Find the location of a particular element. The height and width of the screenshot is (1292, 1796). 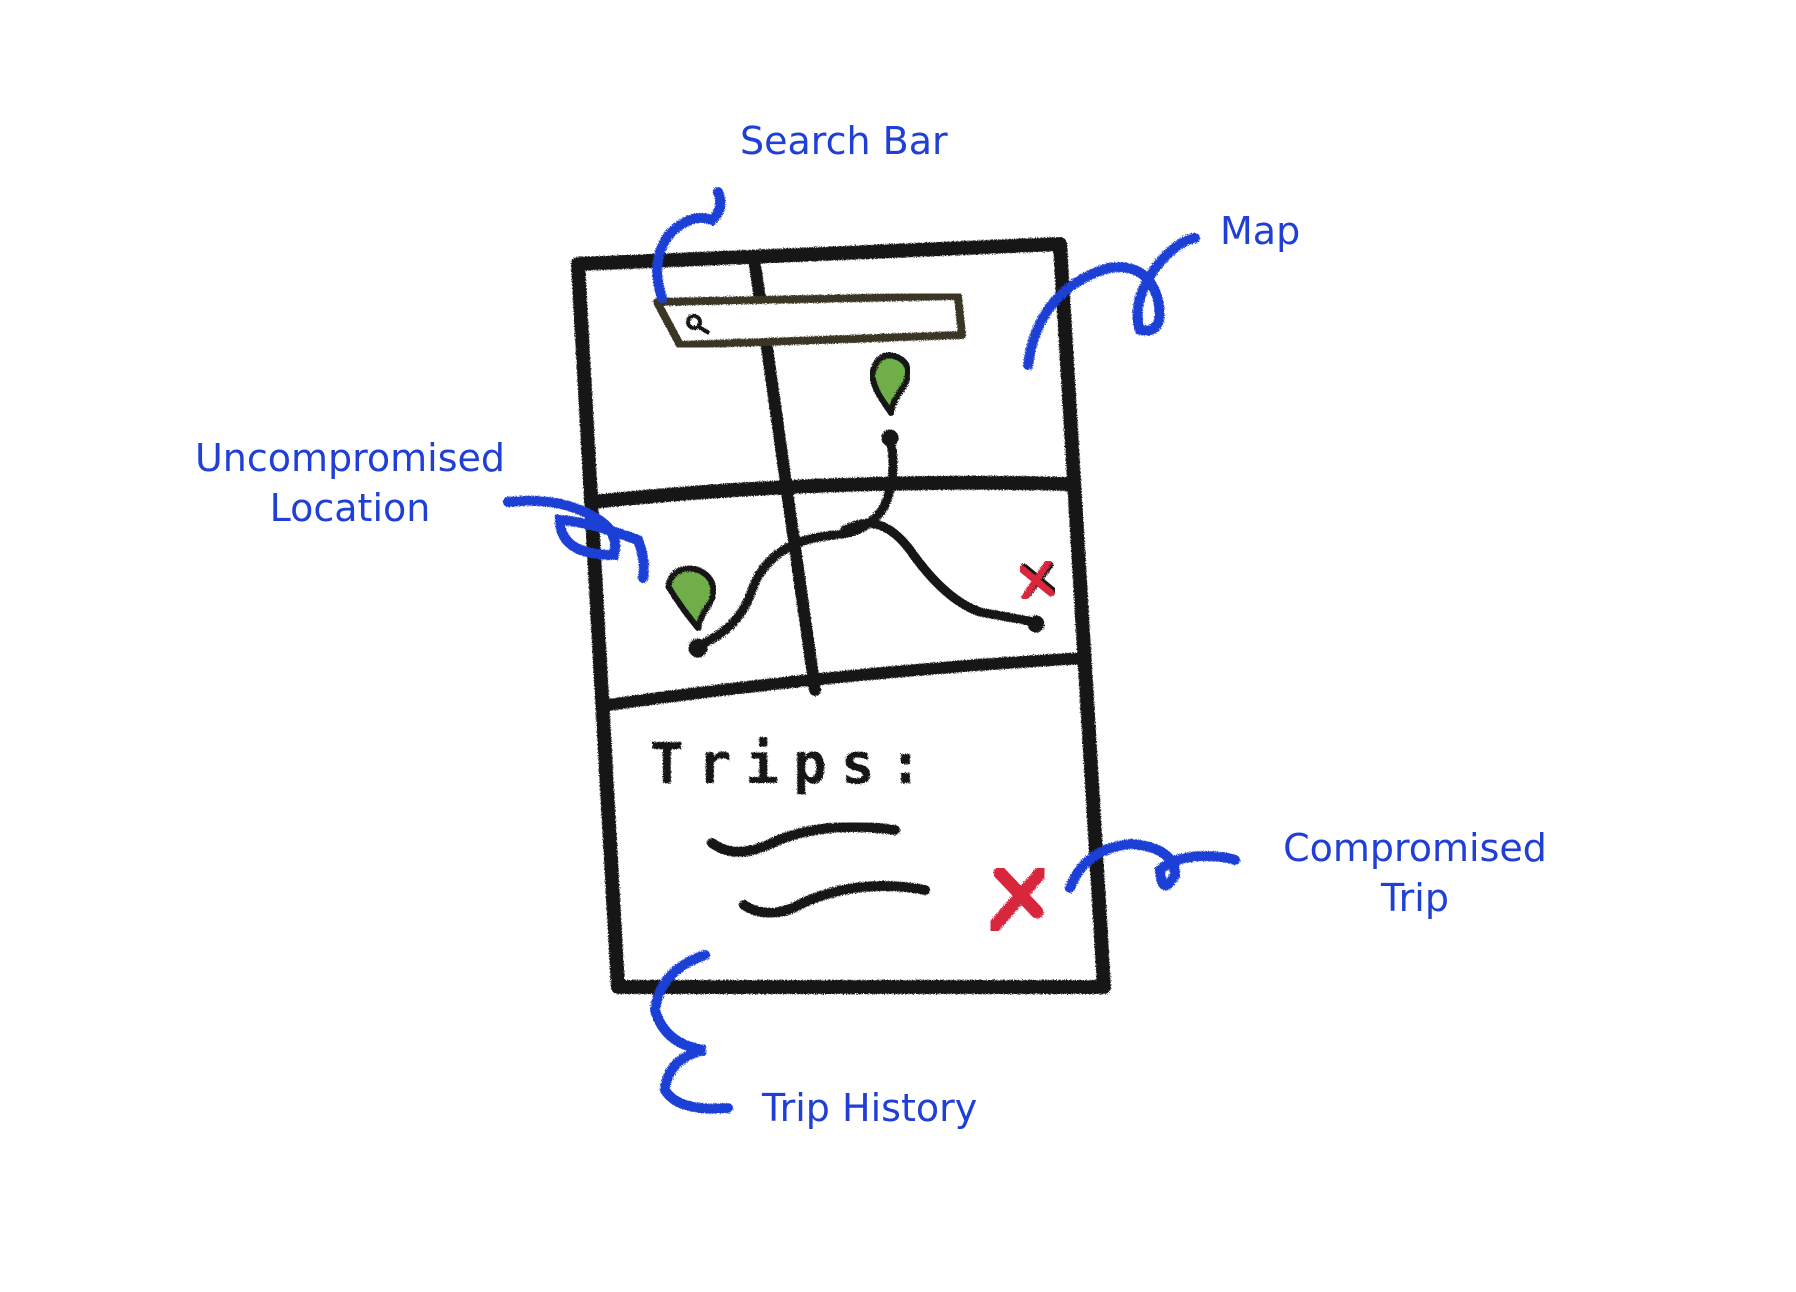

arrow-trip-history is located at coordinates (691, 1032).